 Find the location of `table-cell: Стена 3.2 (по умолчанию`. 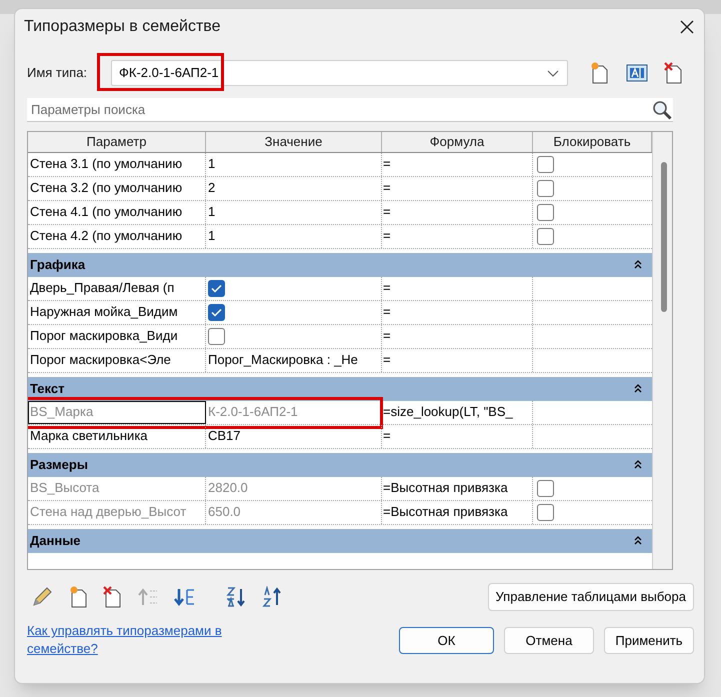

table-cell: Стена 3.2 (по умолчанию is located at coordinates (117, 188).